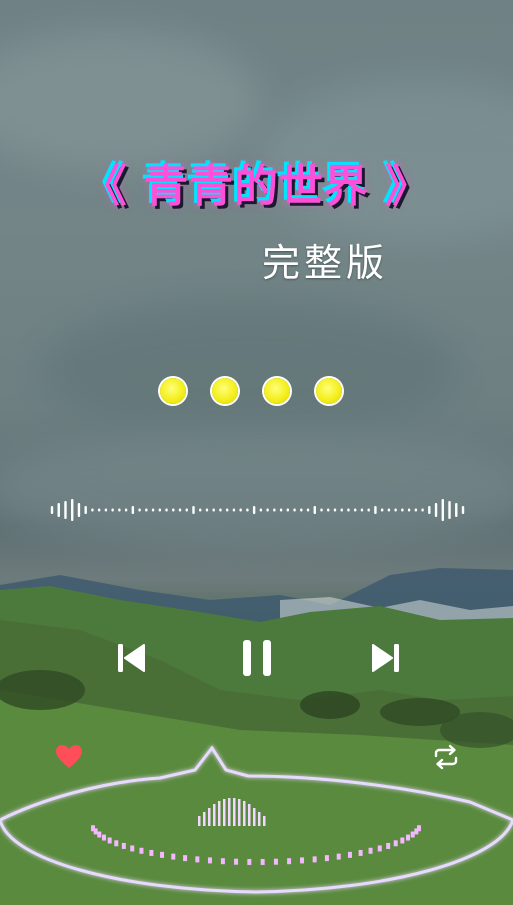 This screenshot has height=905, width=513. I want to click on lyric-progress-dots, so click(251, 391).